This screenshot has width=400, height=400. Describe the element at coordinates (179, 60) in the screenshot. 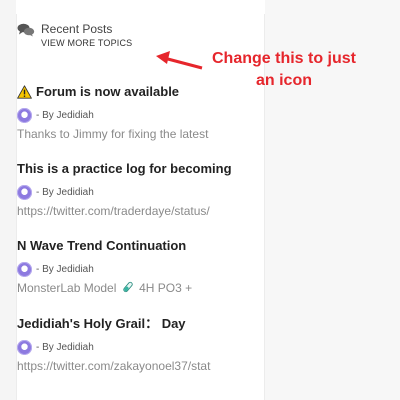

I see `annotation-arrow` at that location.